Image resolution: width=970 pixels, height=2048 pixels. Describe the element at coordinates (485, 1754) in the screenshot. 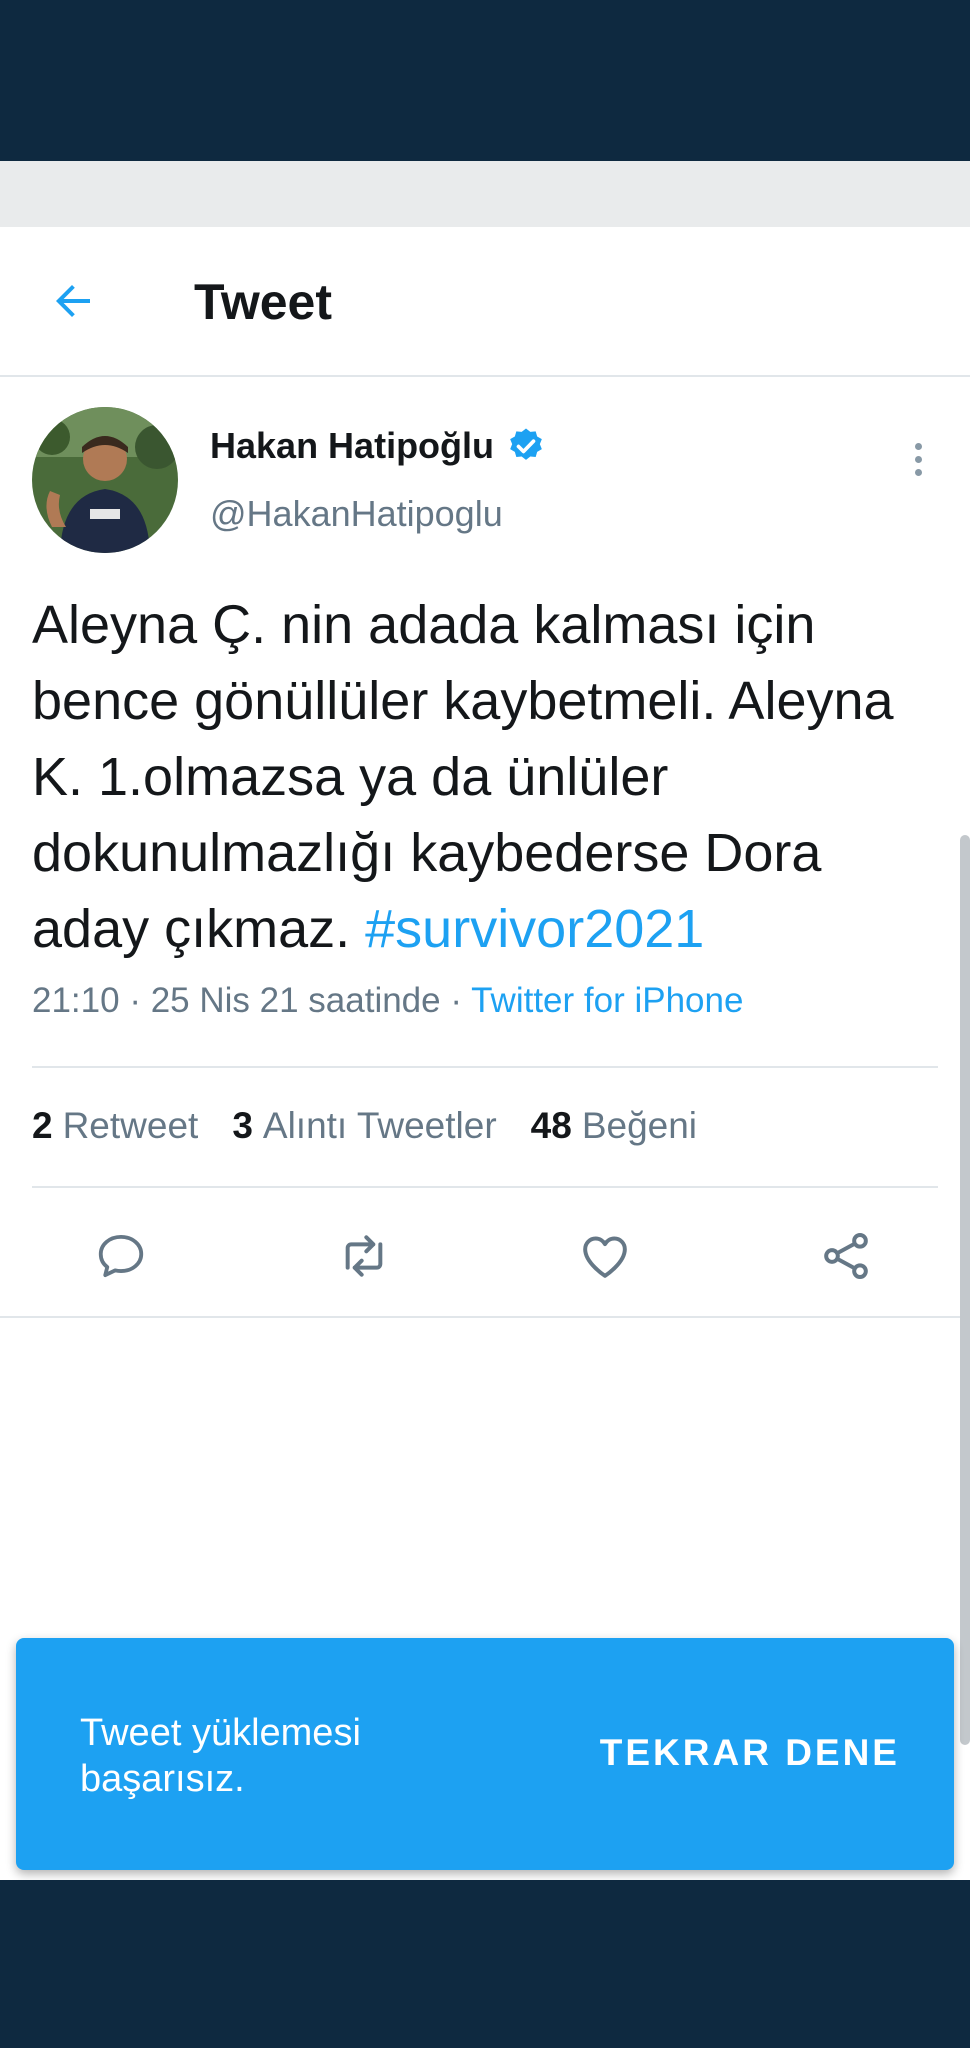

I see `error-snackbar: Tweet yüklemesi başarısız. TEKRAR DENE` at that location.